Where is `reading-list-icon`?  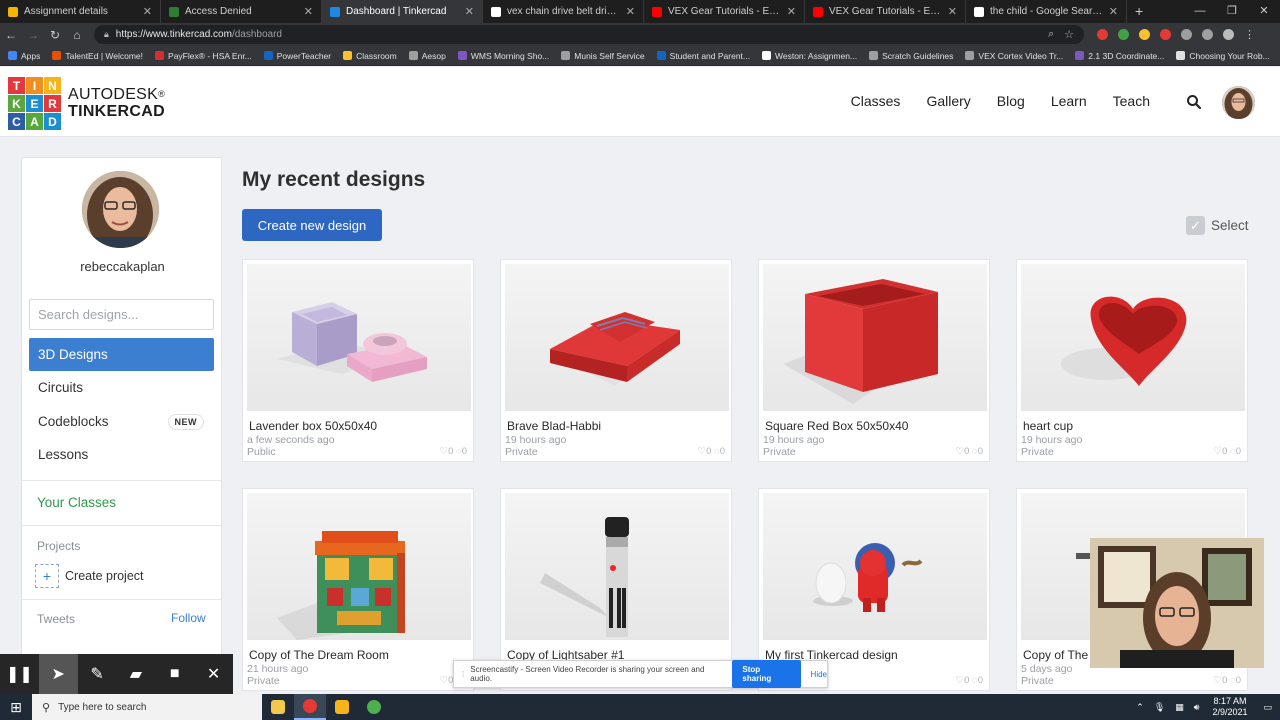 reading-list-icon is located at coordinates (1207, 34).